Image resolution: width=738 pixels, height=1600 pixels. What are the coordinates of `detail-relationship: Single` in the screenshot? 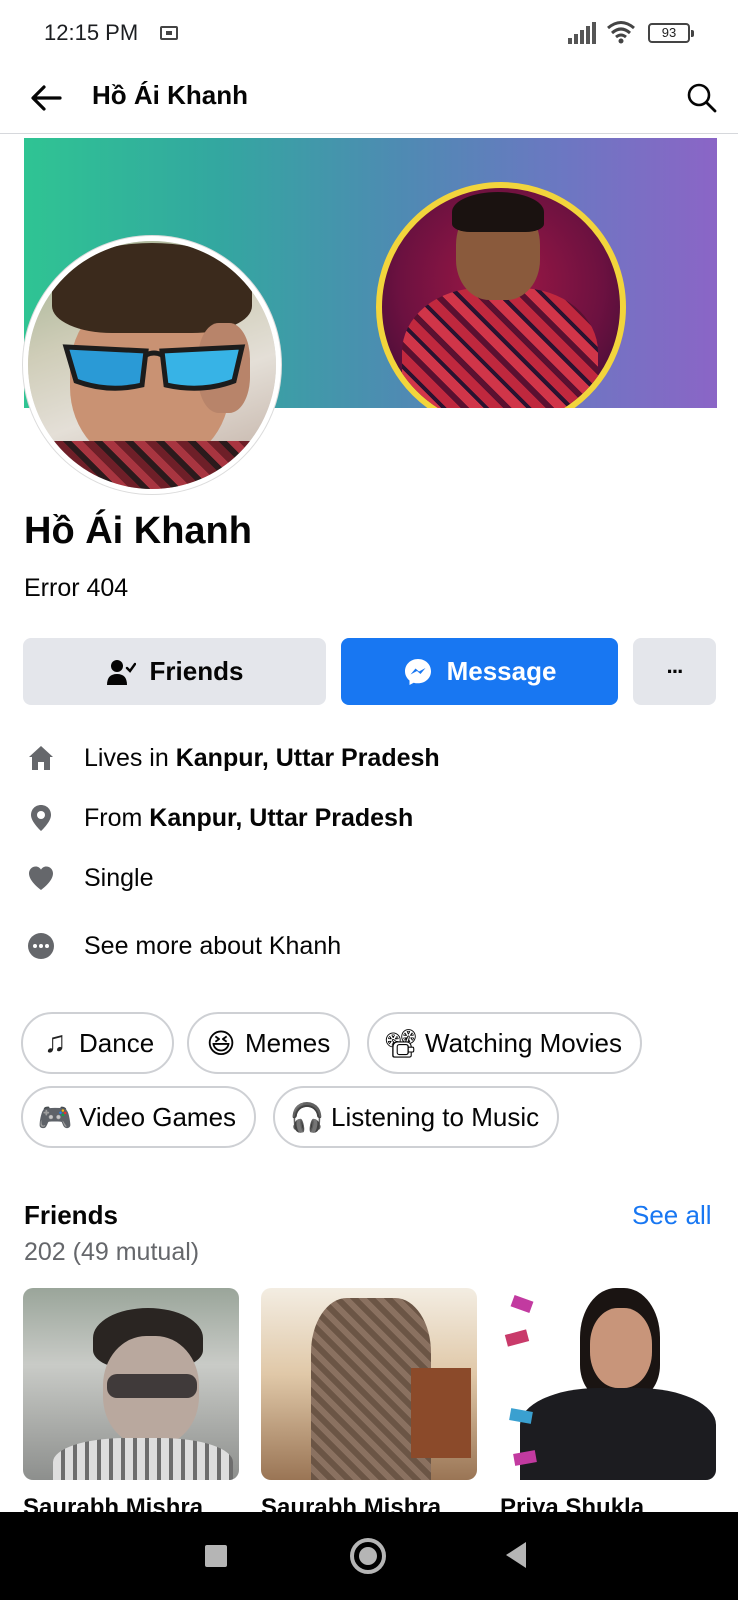 It's located at (89, 878).